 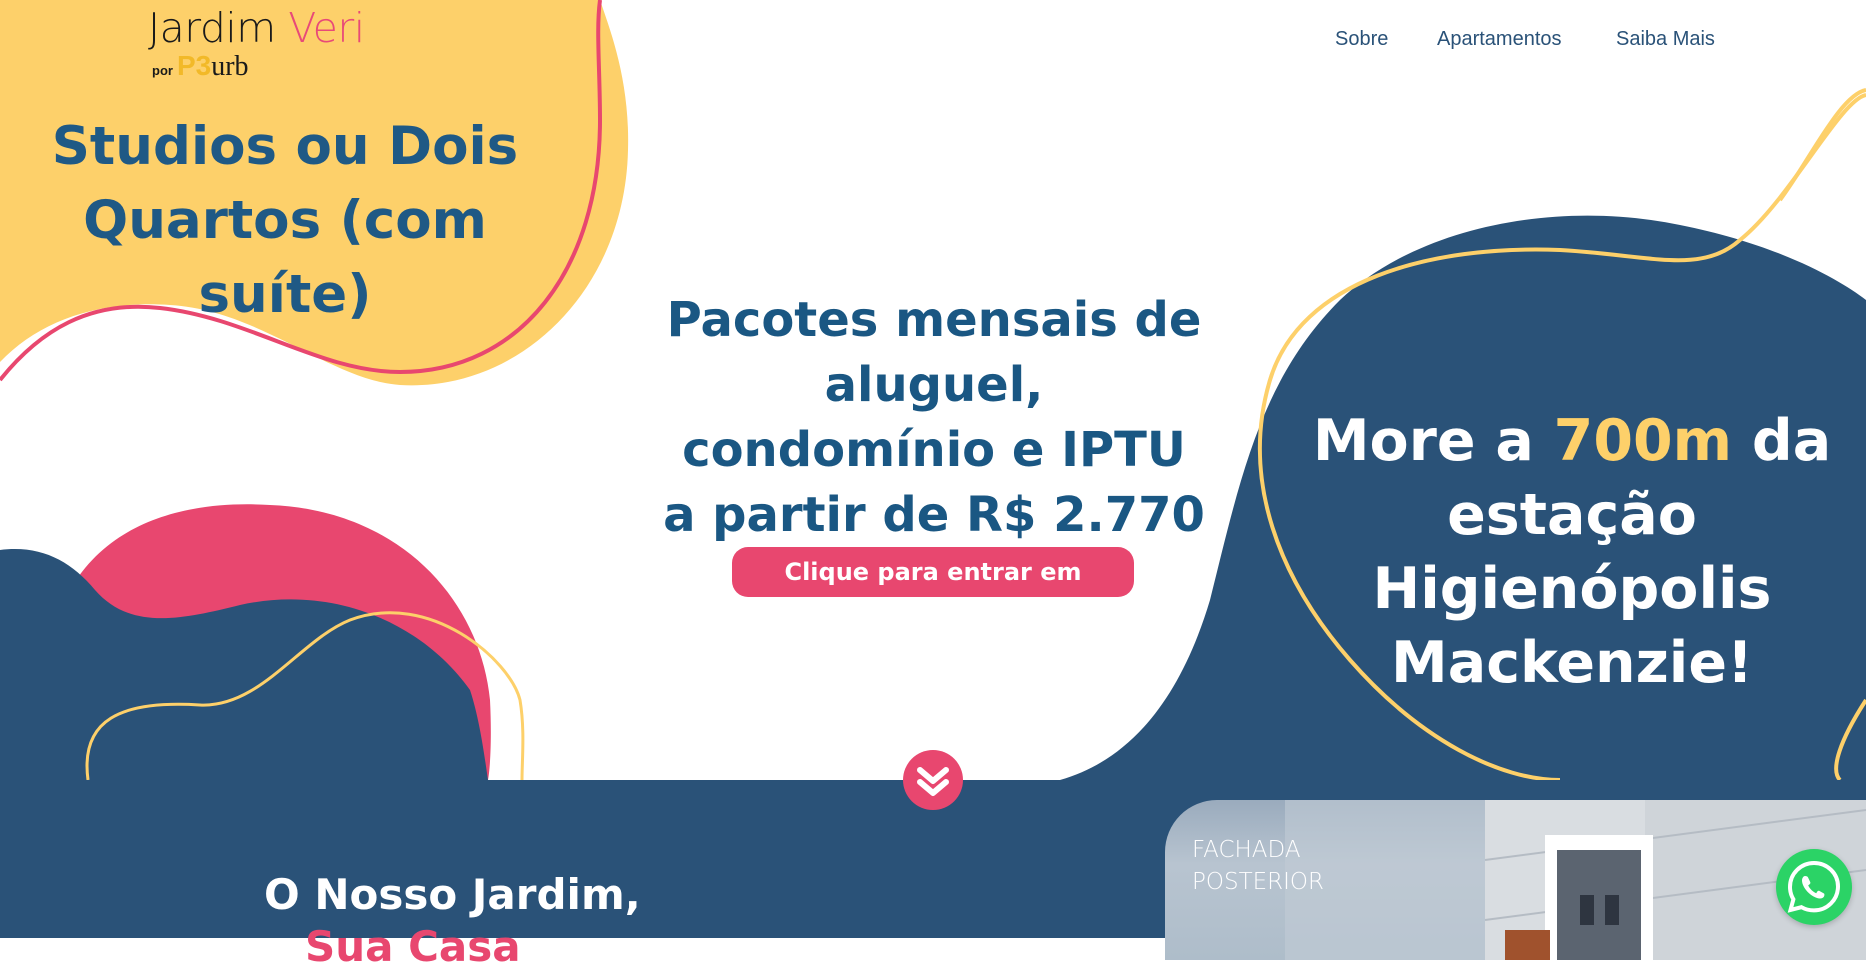 What do you see at coordinates (212, 28) in the screenshot?
I see `logo-name-part1: Jardim` at bounding box center [212, 28].